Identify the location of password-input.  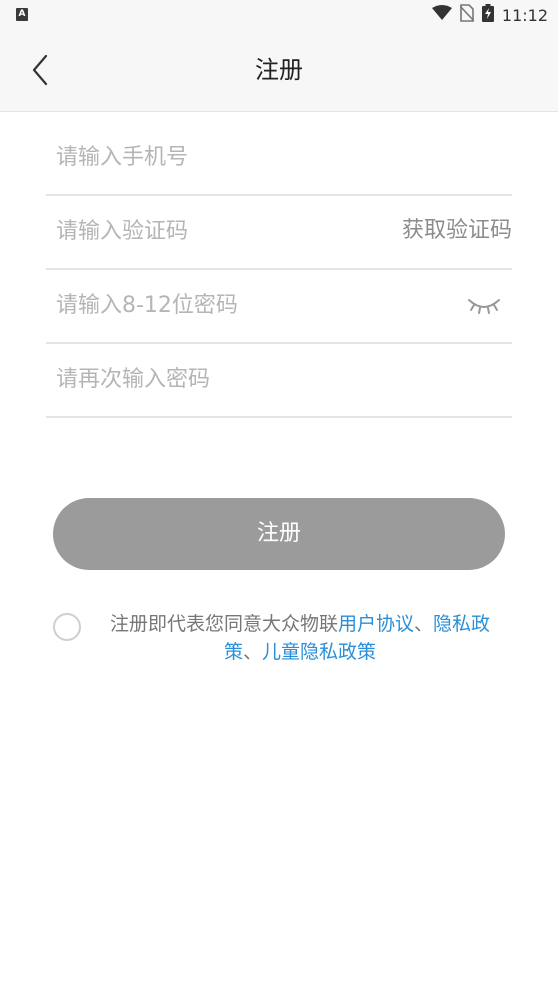
(206, 305).